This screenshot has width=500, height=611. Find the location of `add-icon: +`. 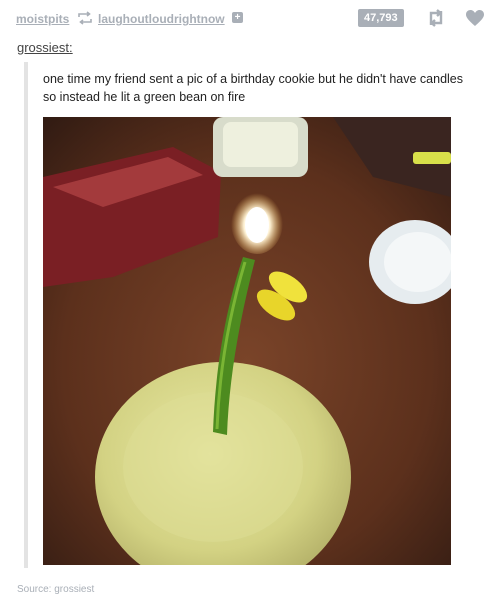

add-icon: + is located at coordinates (237, 17).